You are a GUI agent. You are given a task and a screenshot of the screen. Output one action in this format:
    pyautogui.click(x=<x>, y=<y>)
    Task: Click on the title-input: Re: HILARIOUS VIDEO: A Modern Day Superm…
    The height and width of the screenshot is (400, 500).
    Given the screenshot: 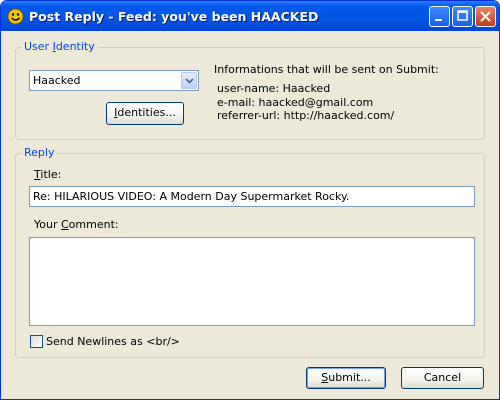 What is the action you would take?
    pyautogui.click(x=252, y=196)
    